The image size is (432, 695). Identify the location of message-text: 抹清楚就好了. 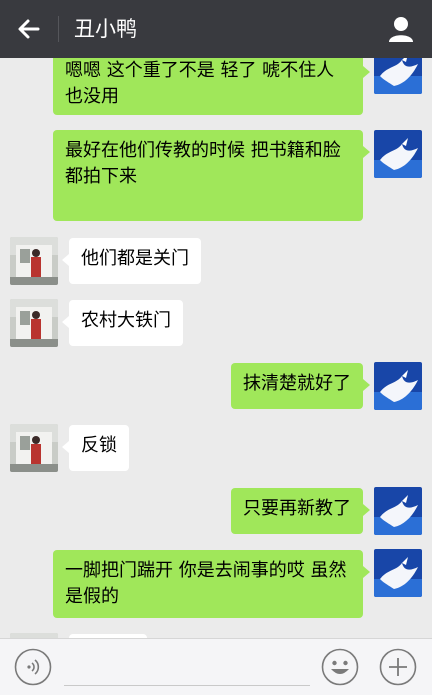
(297, 383).